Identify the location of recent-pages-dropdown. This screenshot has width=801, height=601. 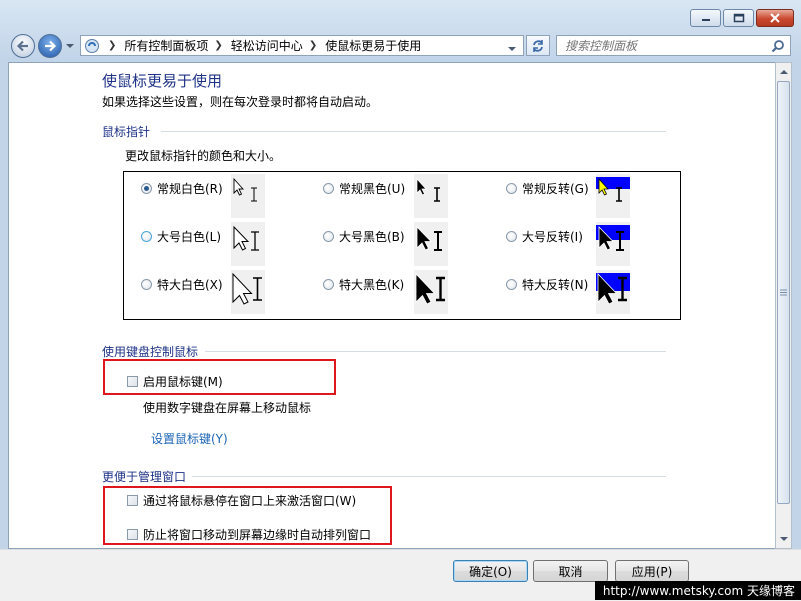
(70, 46).